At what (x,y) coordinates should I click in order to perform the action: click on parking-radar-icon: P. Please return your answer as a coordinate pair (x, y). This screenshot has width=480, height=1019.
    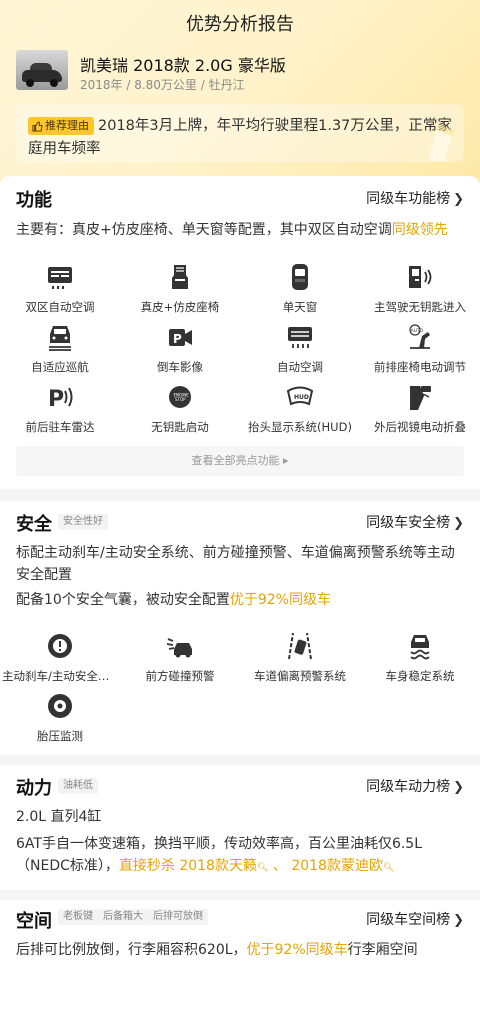
    Looking at the image, I should click on (60, 399).